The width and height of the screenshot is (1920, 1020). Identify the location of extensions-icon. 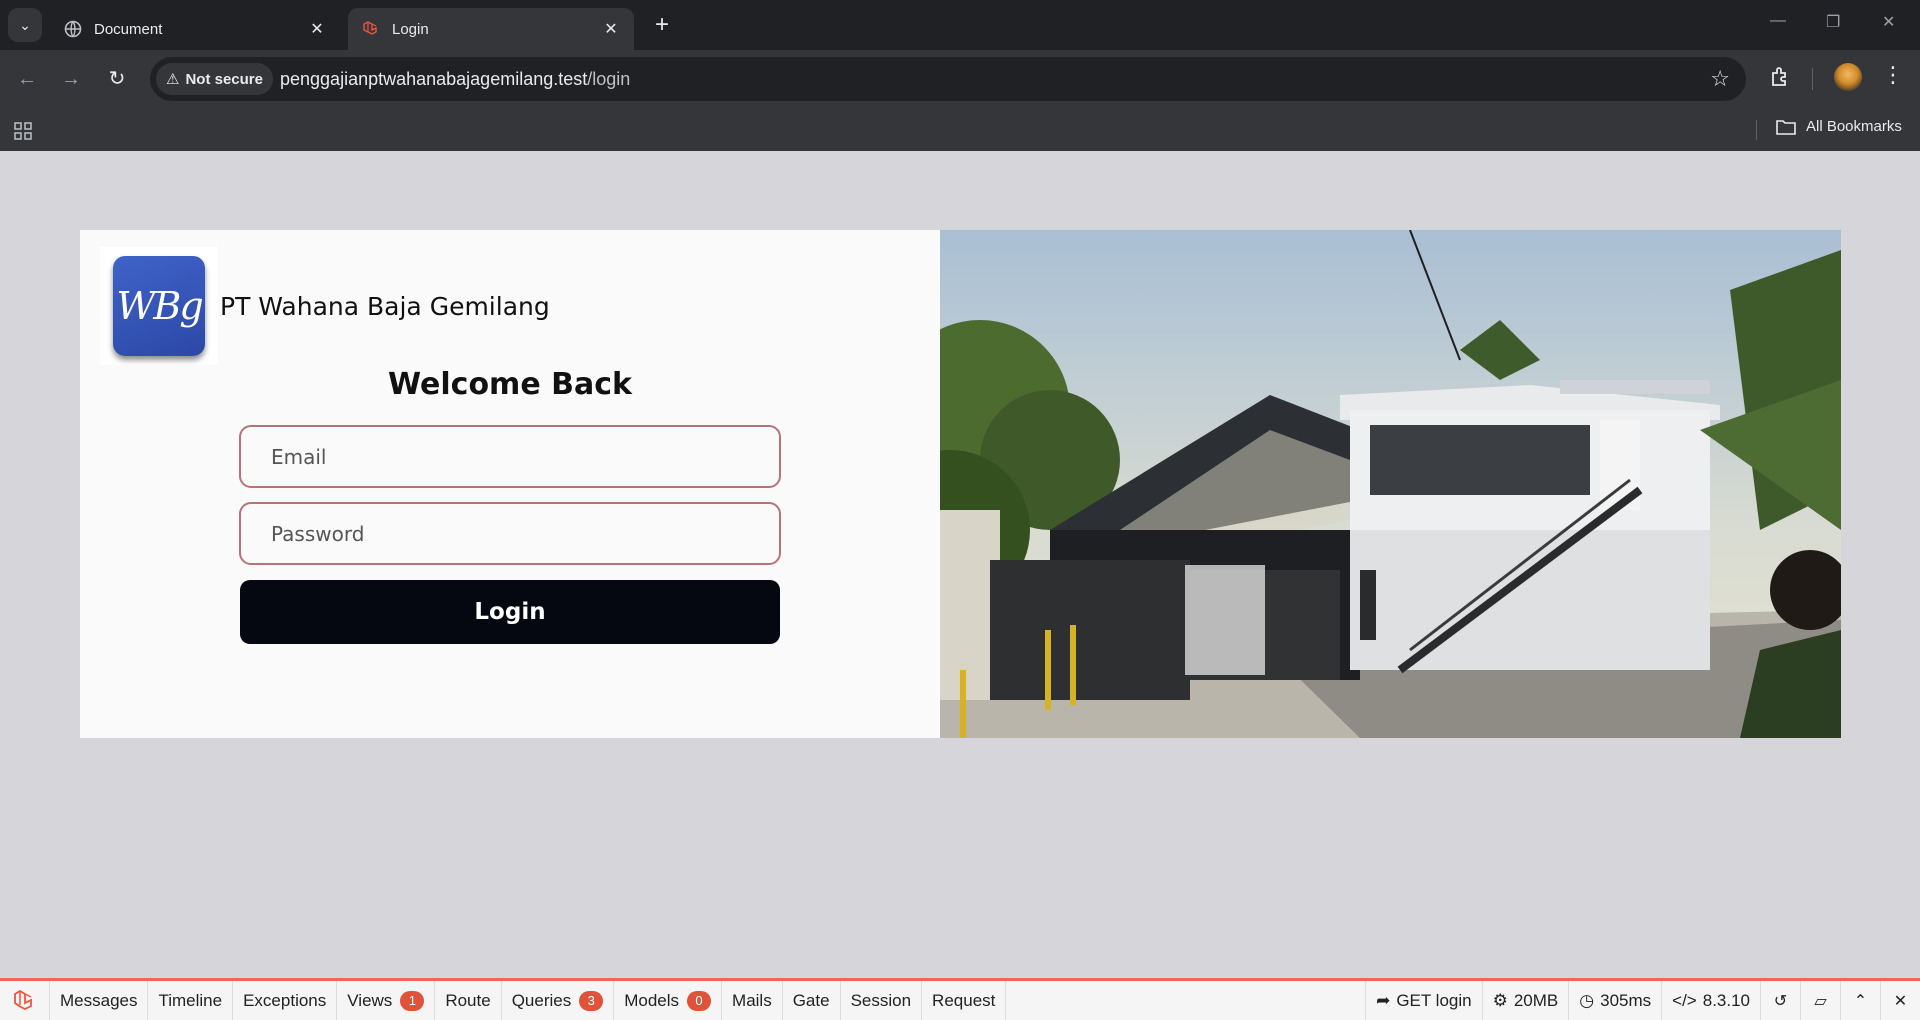
(1781, 77).